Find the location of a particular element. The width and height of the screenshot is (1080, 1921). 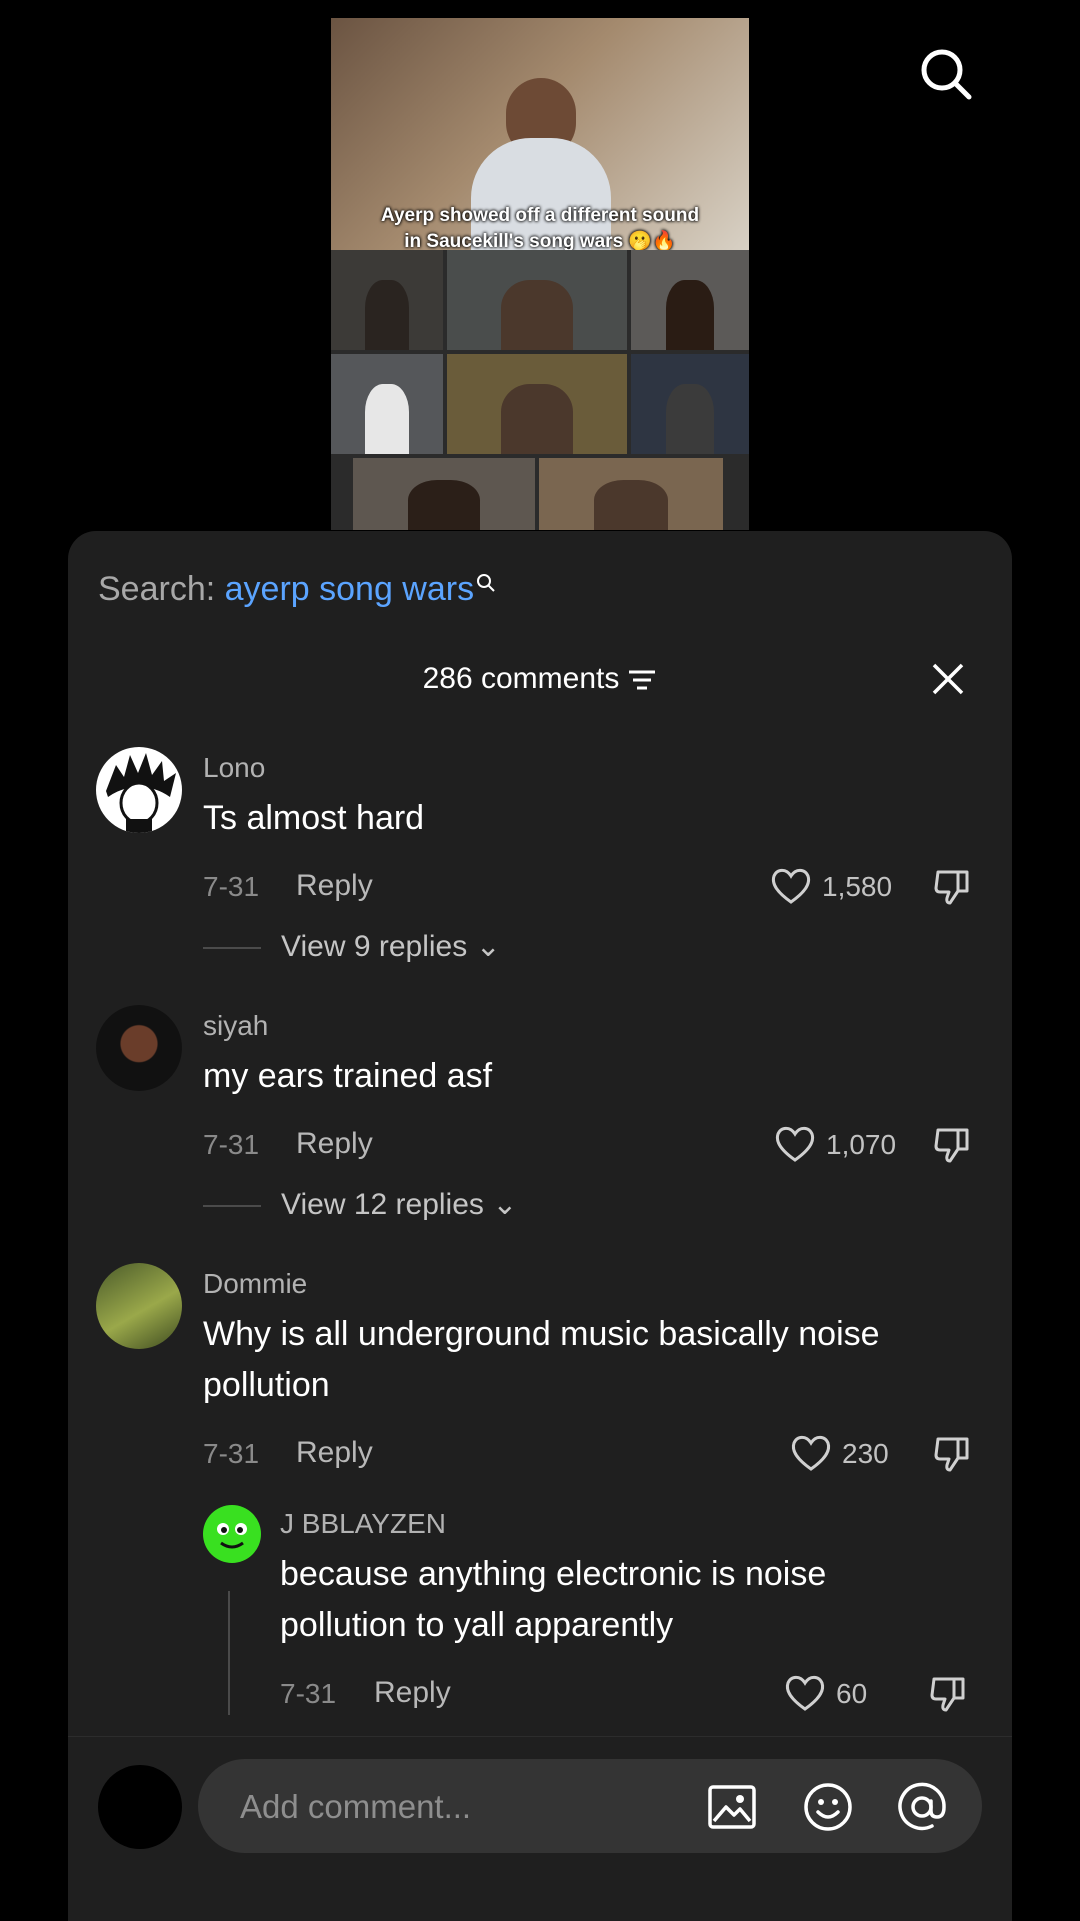

comment-username: Lono is located at coordinates (234, 768).